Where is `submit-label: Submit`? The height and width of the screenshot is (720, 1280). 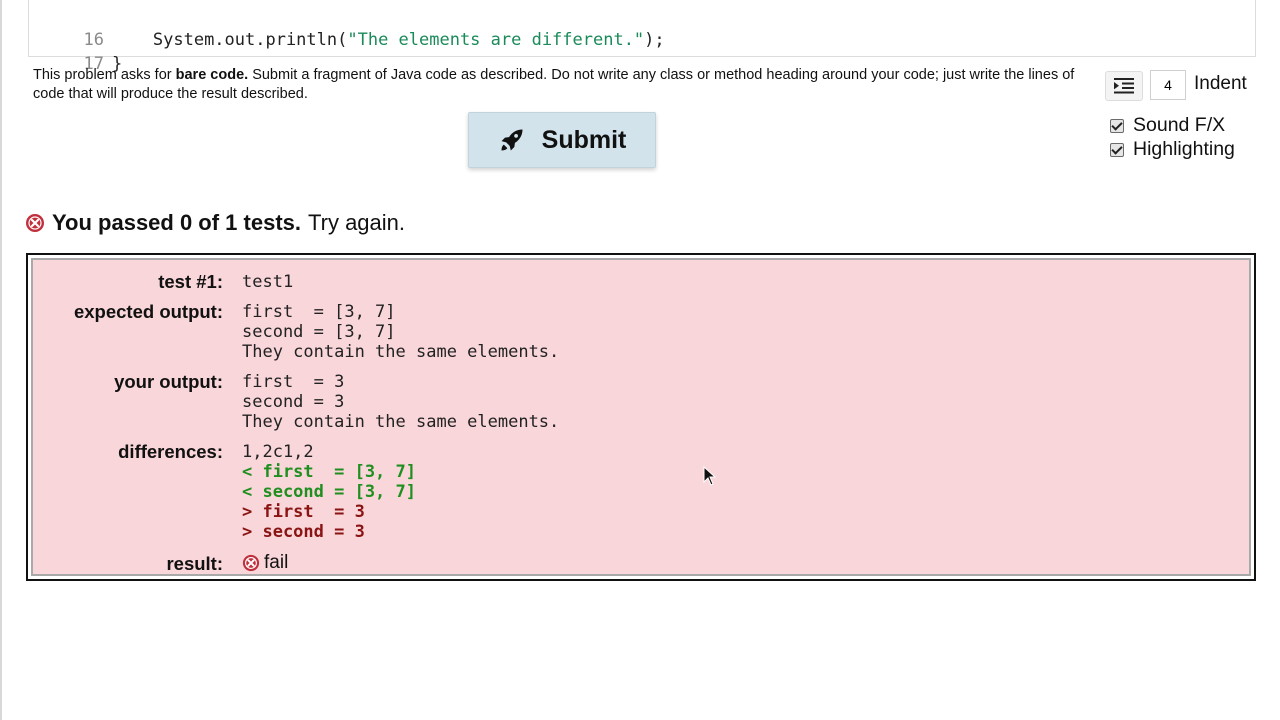 submit-label: Submit is located at coordinates (584, 139).